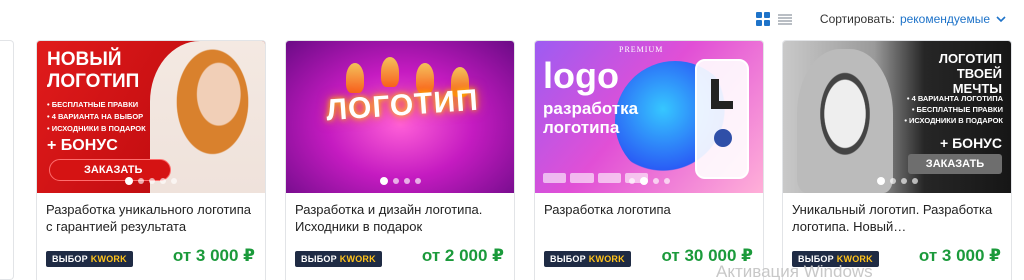 Image resolution: width=1024 pixels, height=280 pixels. Describe the element at coordinates (955, 164) in the screenshot. I see `image-order-label: ЗАКАЗАТЬ` at that location.